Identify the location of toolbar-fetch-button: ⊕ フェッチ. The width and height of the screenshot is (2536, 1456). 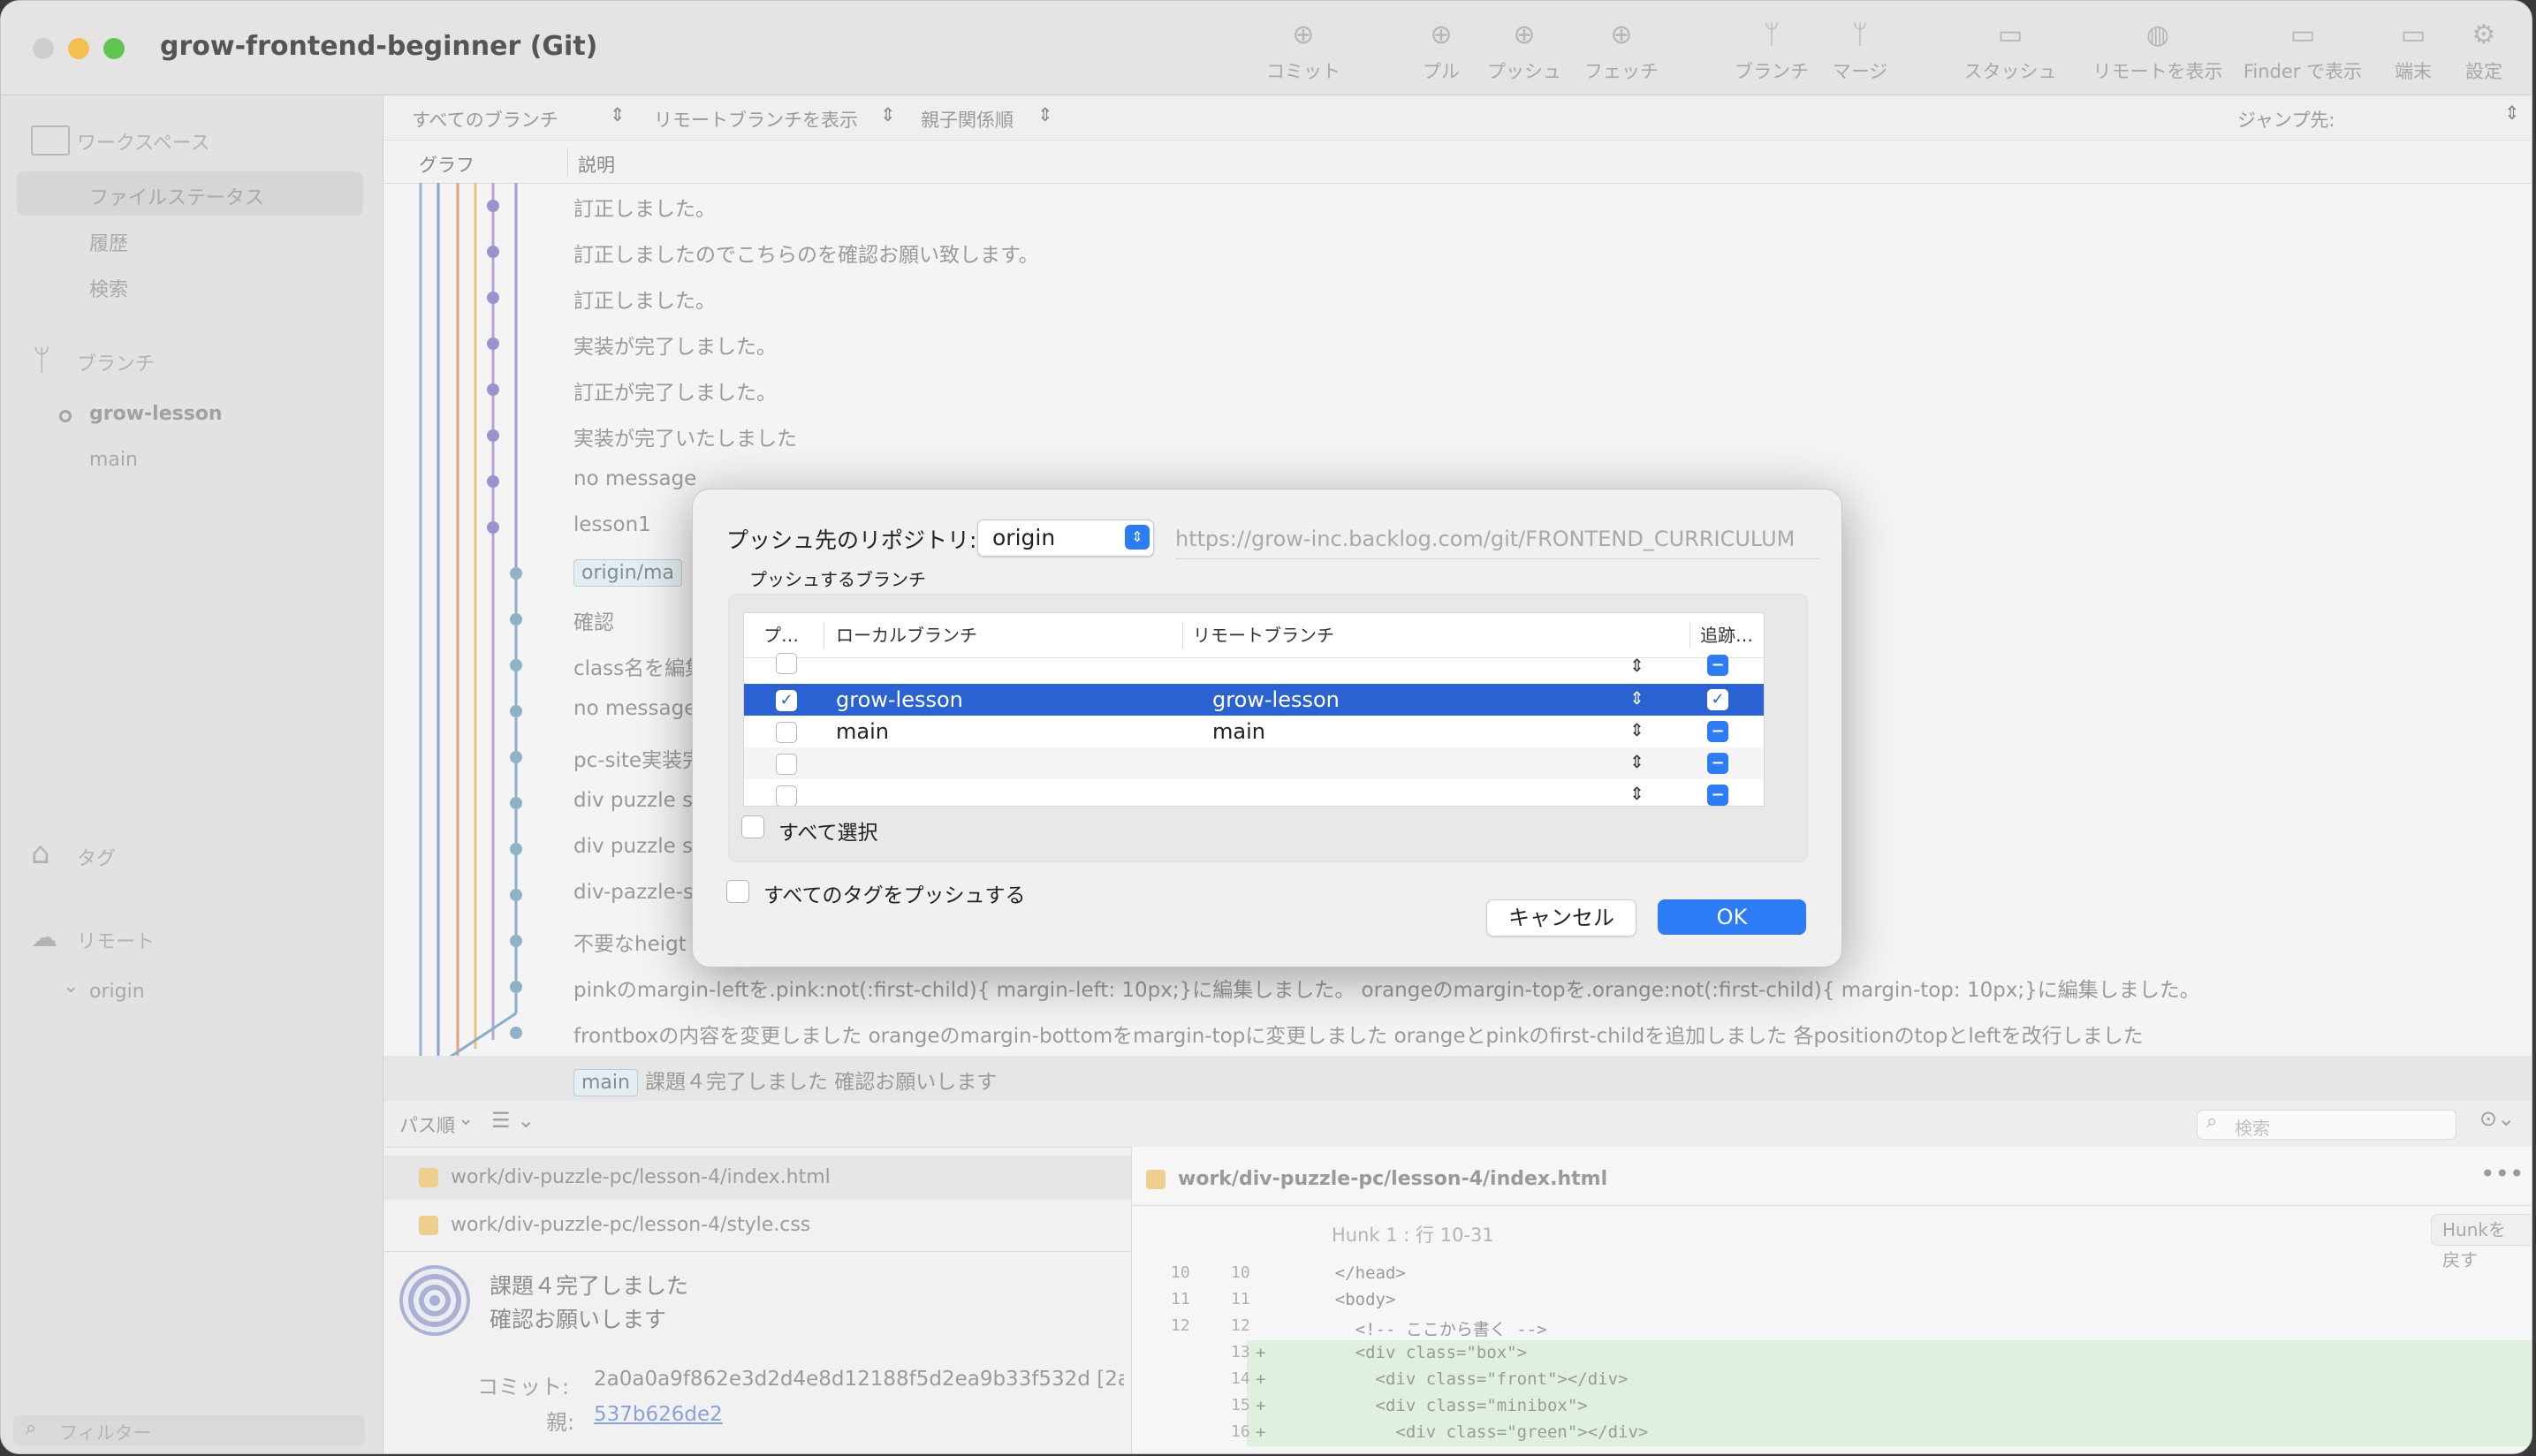
(1621, 52).